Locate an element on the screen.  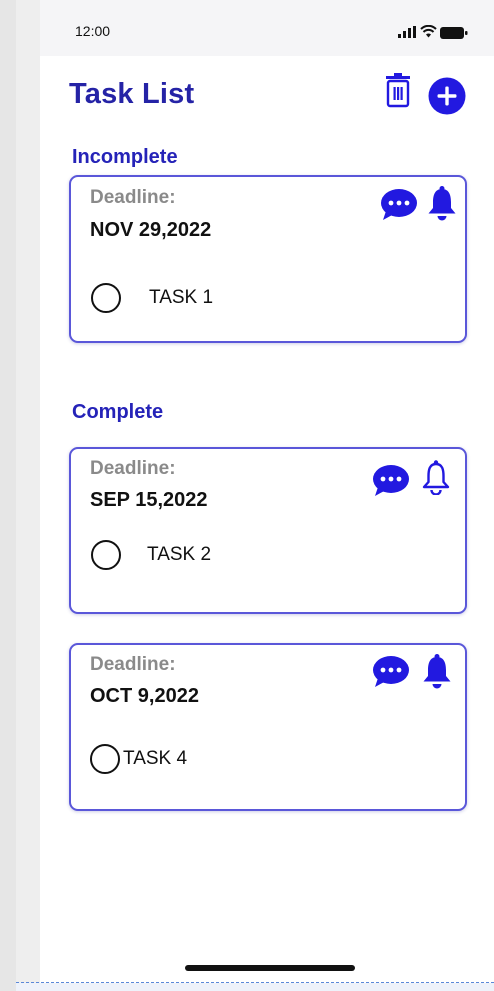
trash-icon is located at coordinates (398, 90).